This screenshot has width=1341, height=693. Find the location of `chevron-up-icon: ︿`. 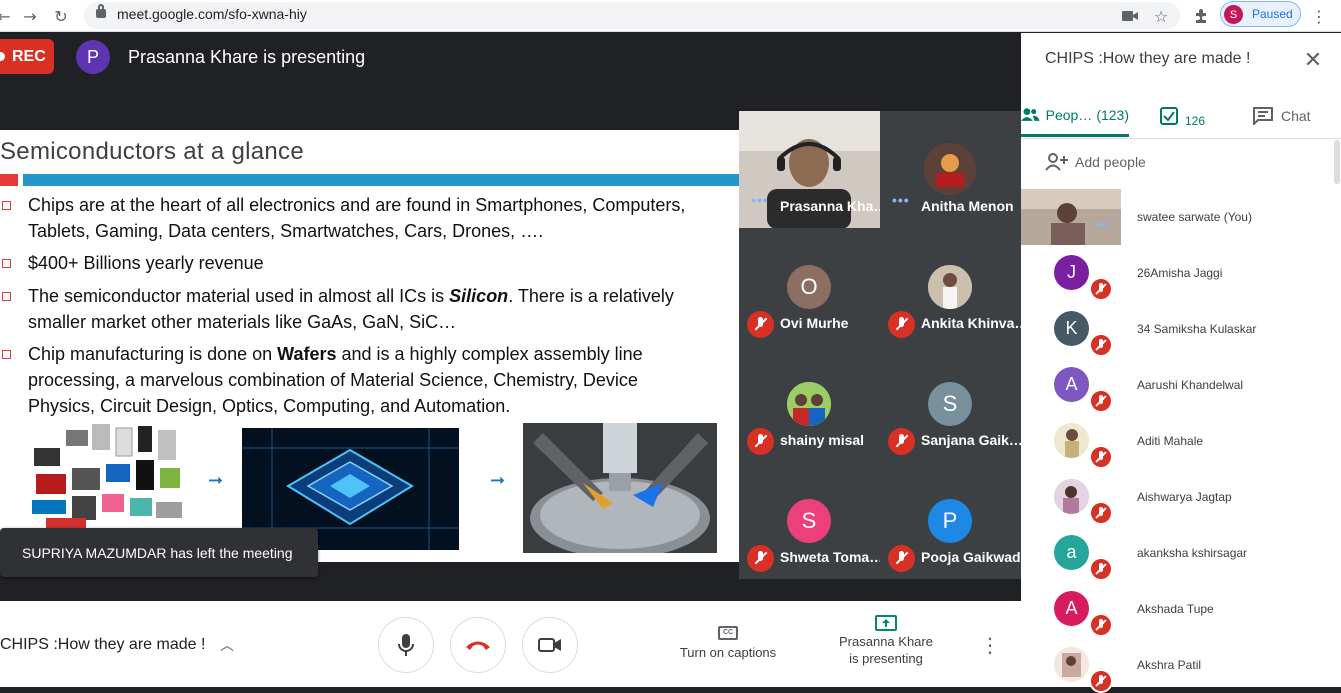

chevron-up-icon: ︿ is located at coordinates (230, 645).